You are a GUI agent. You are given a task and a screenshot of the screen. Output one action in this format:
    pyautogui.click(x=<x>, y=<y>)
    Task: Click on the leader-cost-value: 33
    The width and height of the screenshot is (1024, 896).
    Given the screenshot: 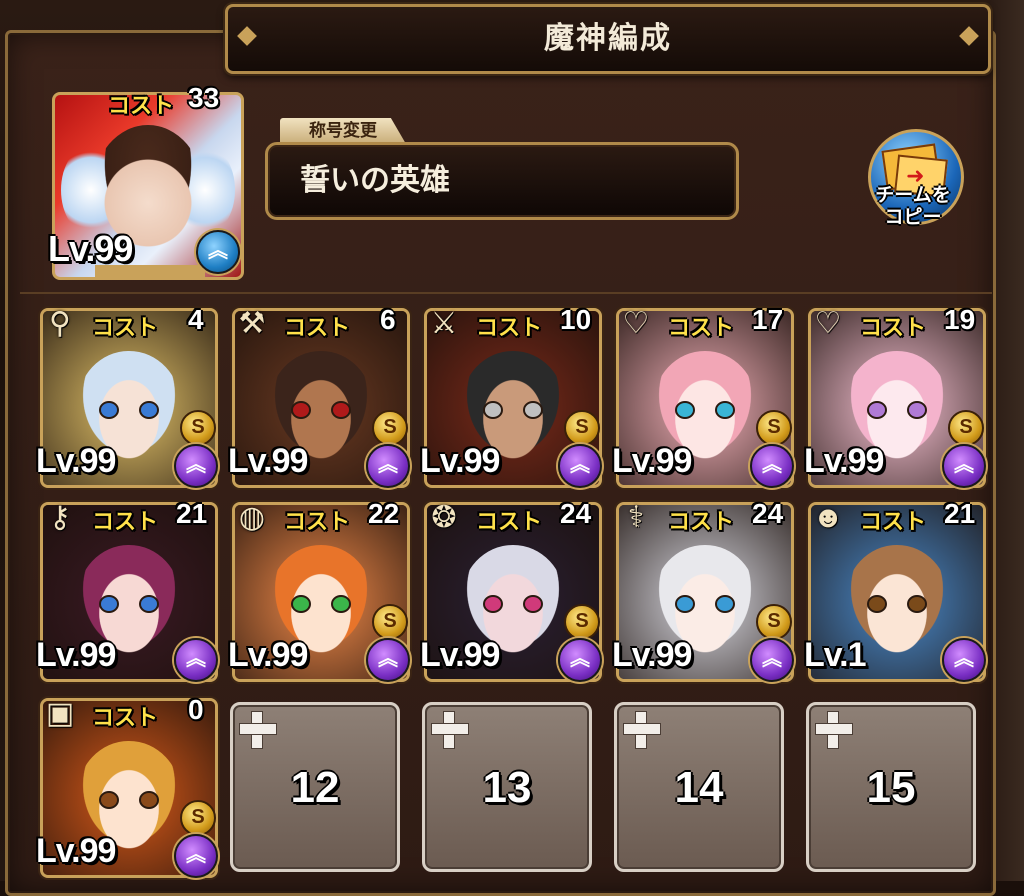 What is the action you would take?
    pyautogui.click(x=204, y=97)
    